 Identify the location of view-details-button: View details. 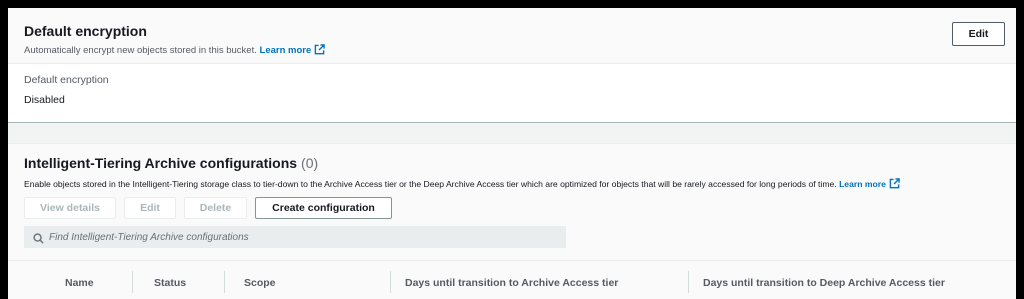
(70, 208).